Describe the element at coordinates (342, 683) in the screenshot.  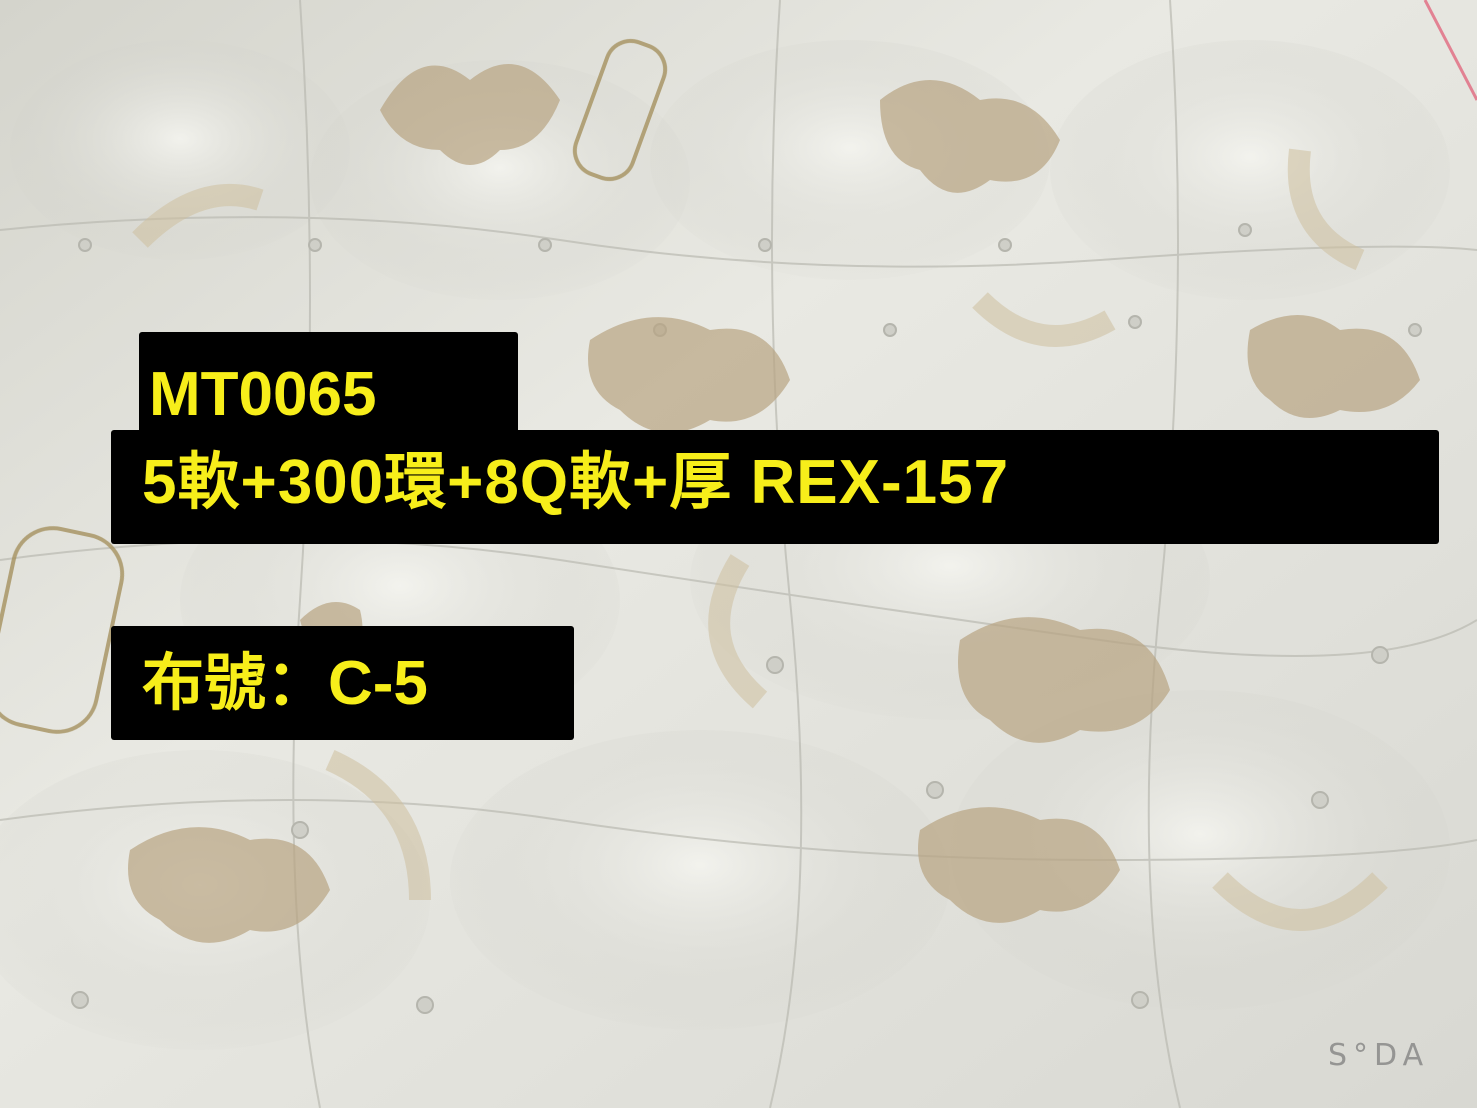
I see `fabric-number-label: 布號：C-5` at that location.